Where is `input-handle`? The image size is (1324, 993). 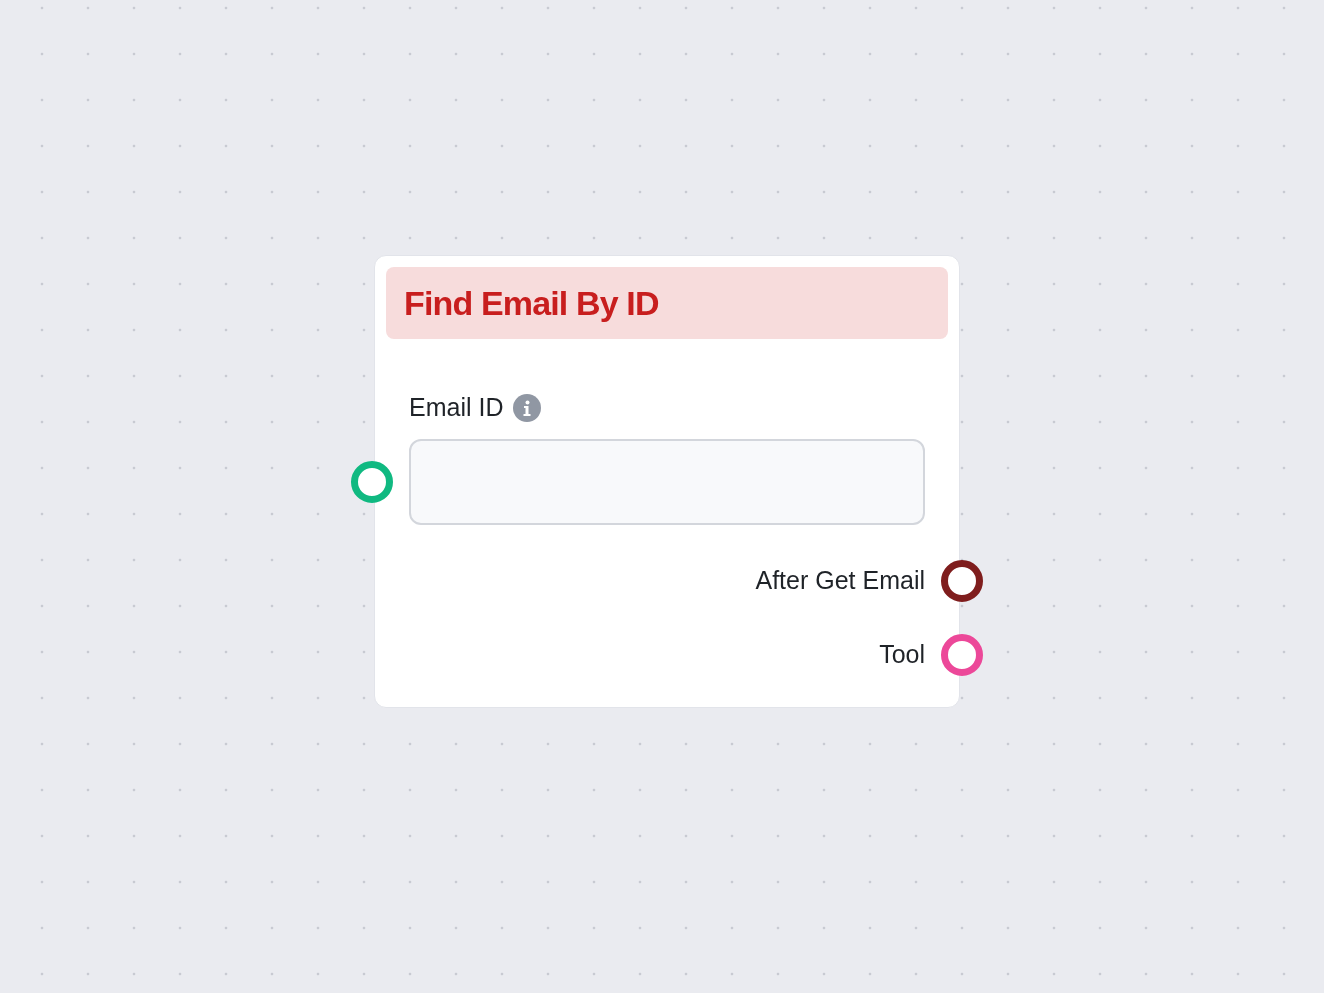
input-handle is located at coordinates (372, 481).